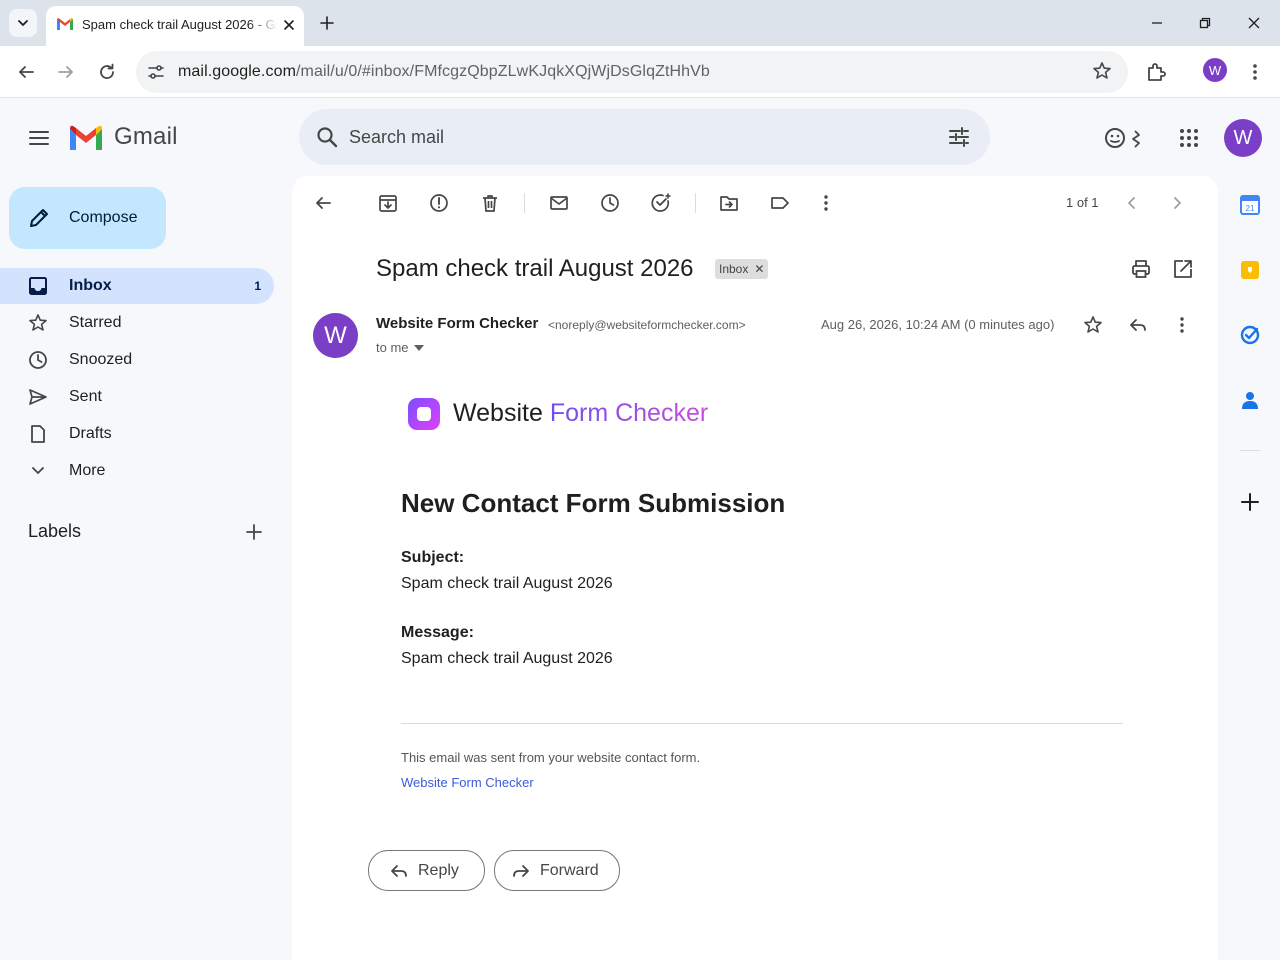 This screenshot has height=960, width=1280. I want to click on gmail-favicon-icon, so click(65, 24).